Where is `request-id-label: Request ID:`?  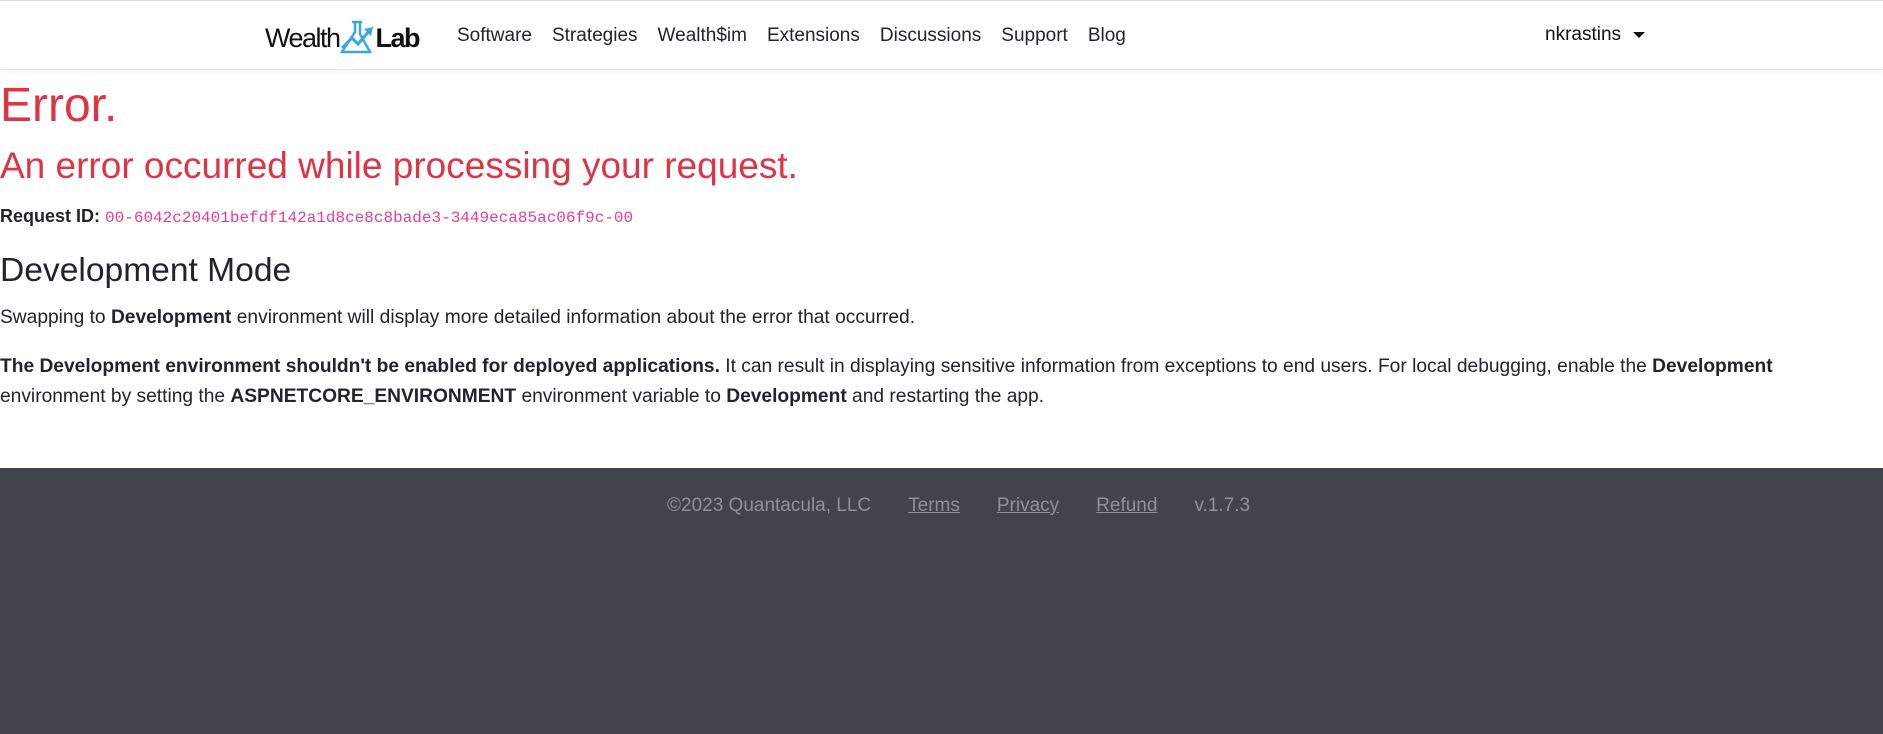
request-id-label: Request ID: is located at coordinates (50, 216).